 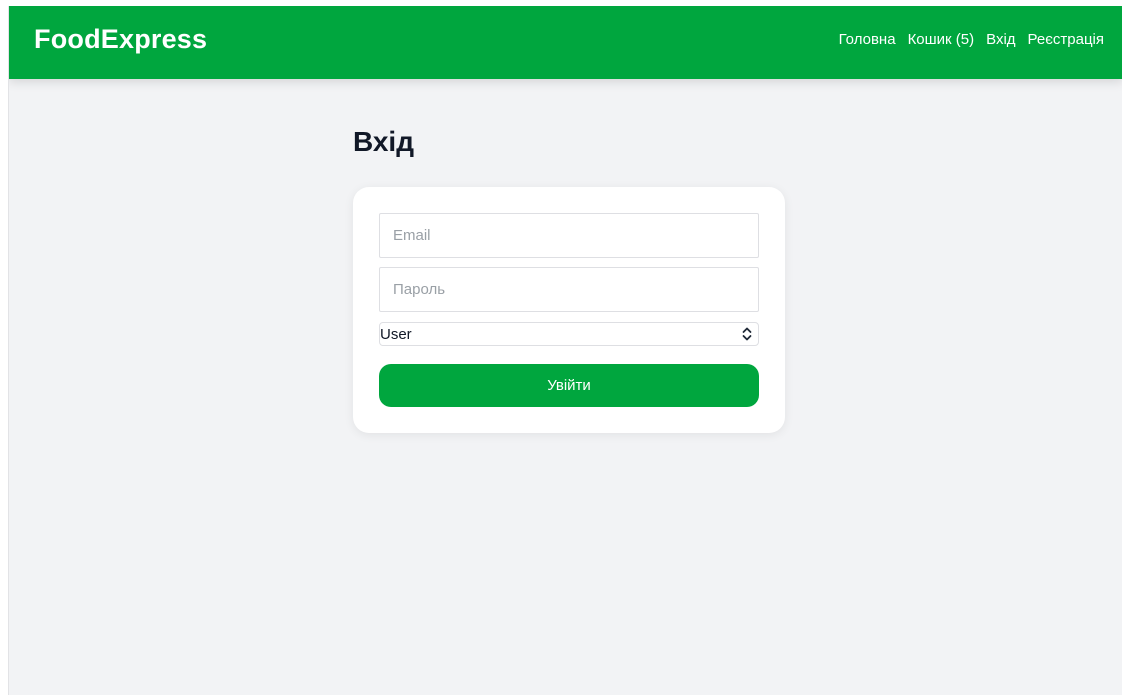 I want to click on nav-link-home: Головна, so click(x=867, y=39).